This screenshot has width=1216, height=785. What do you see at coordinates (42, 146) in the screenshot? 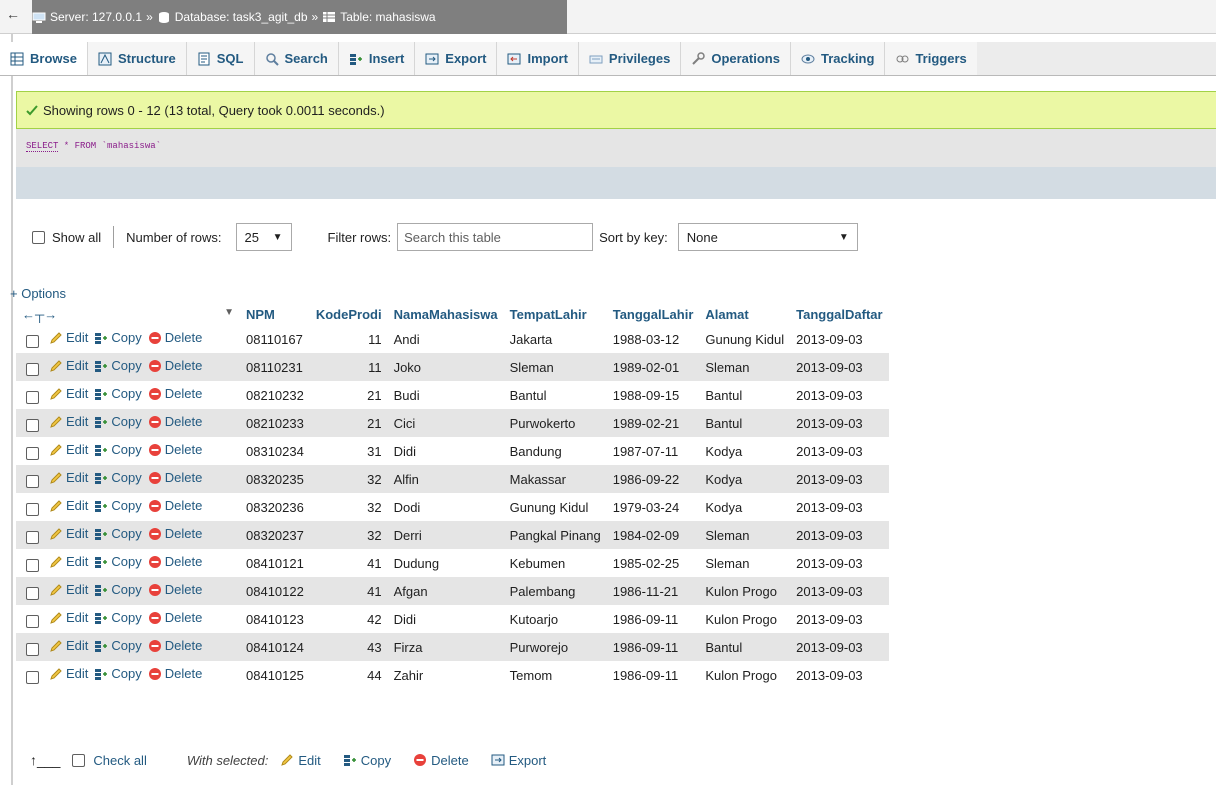
I see `sql-keyword: SELECT` at bounding box center [42, 146].